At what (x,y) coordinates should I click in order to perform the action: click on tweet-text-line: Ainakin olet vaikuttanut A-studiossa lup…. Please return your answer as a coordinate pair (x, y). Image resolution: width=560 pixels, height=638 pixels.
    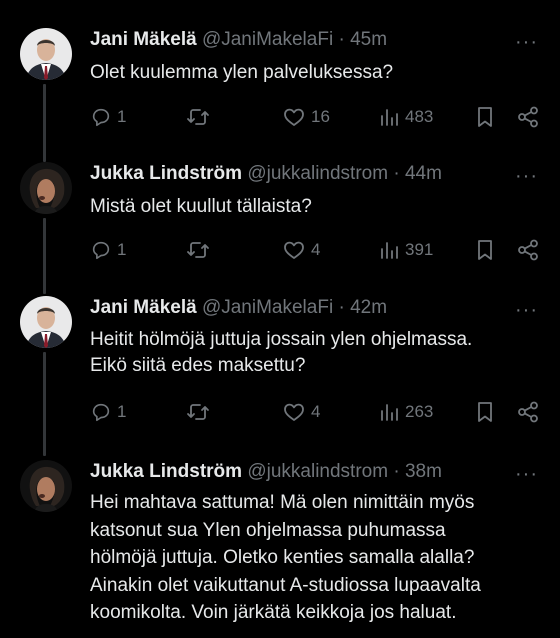
    Looking at the image, I should click on (285, 585).